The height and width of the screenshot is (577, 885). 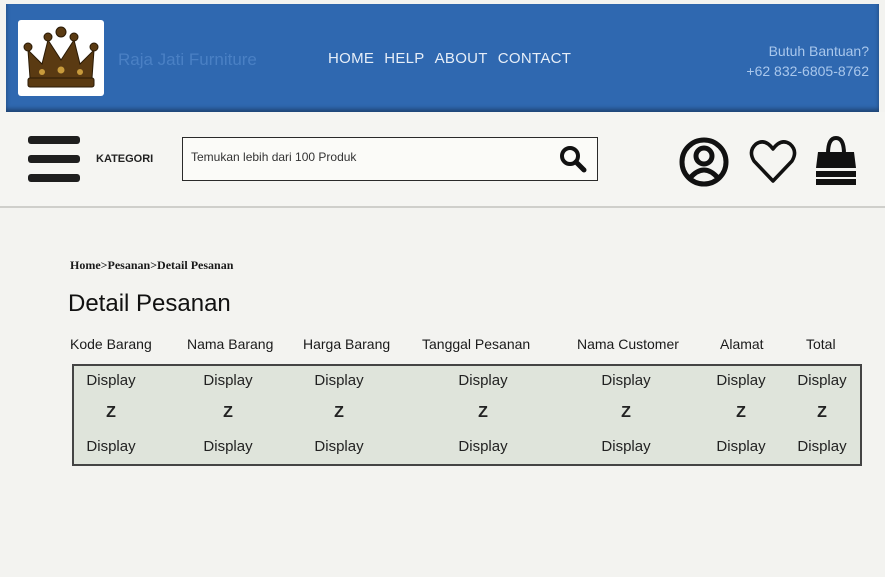 What do you see at coordinates (351, 58) in the screenshot?
I see `nav-home: HOME` at bounding box center [351, 58].